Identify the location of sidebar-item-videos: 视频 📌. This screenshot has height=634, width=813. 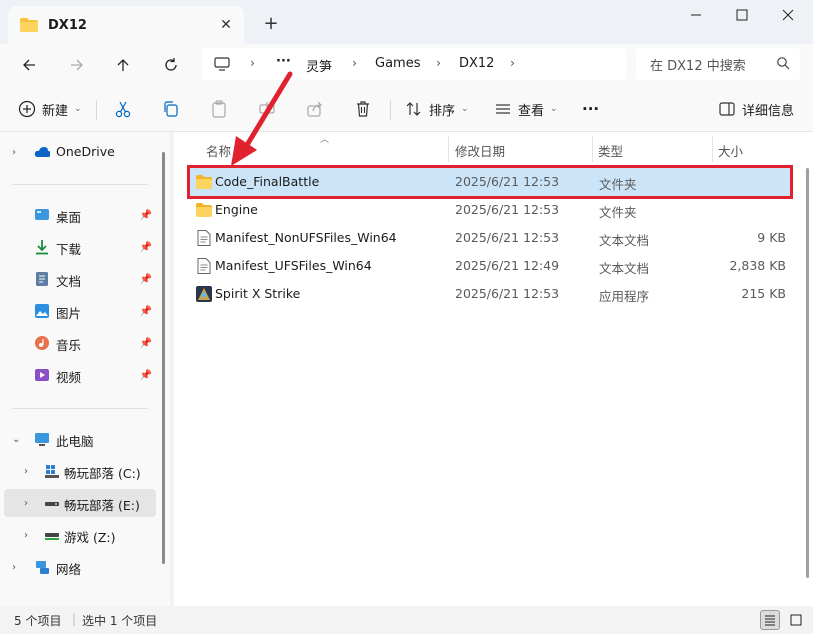
(80, 375).